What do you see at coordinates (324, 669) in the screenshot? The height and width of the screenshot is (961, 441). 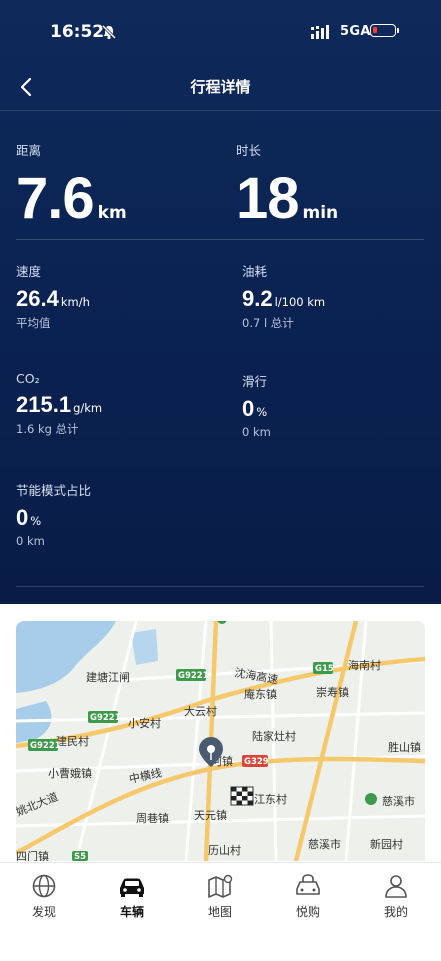 I see `highway-shield: G15` at bounding box center [324, 669].